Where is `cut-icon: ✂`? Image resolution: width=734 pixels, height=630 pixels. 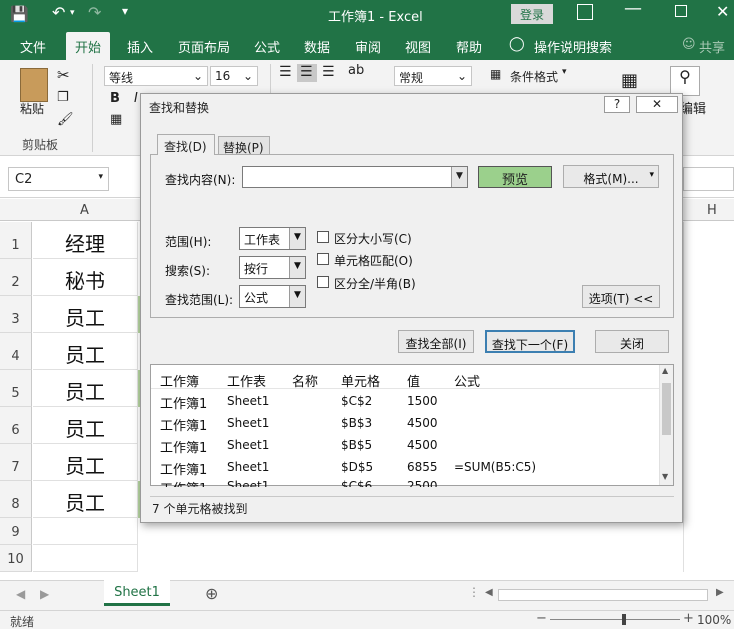 cut-icon: ✂ is located at coordinates (63, 75).